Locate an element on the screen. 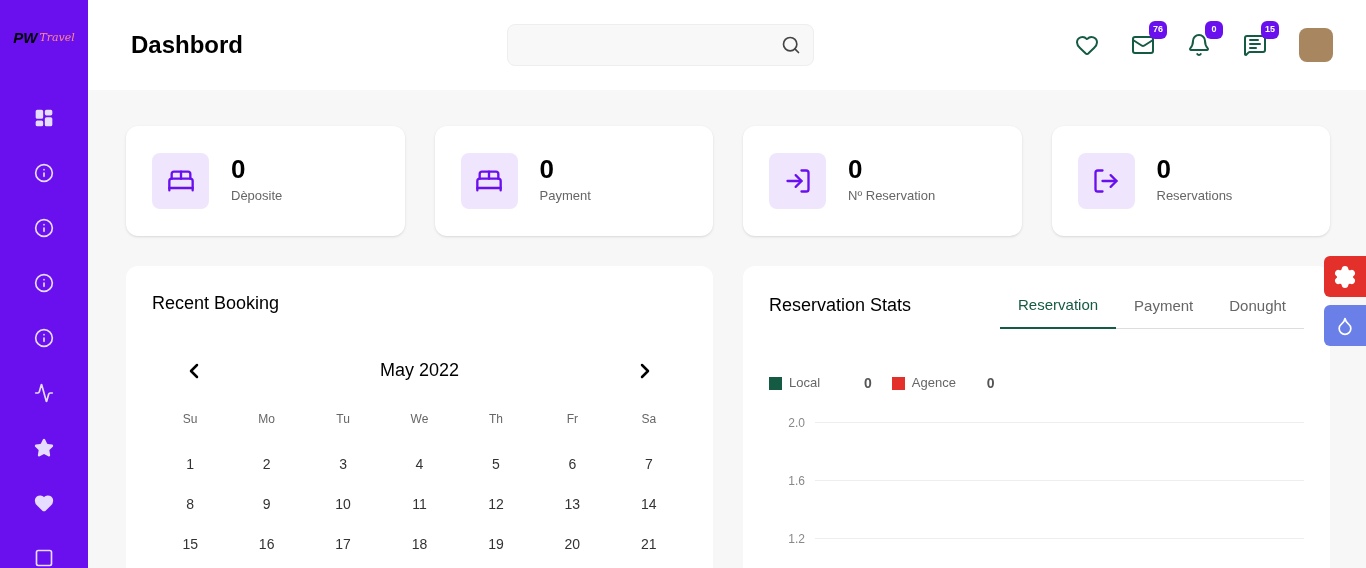 The width and height of the screenshot is (1366, 568). calendar-day: 16 is located at coordinates (266, 544).